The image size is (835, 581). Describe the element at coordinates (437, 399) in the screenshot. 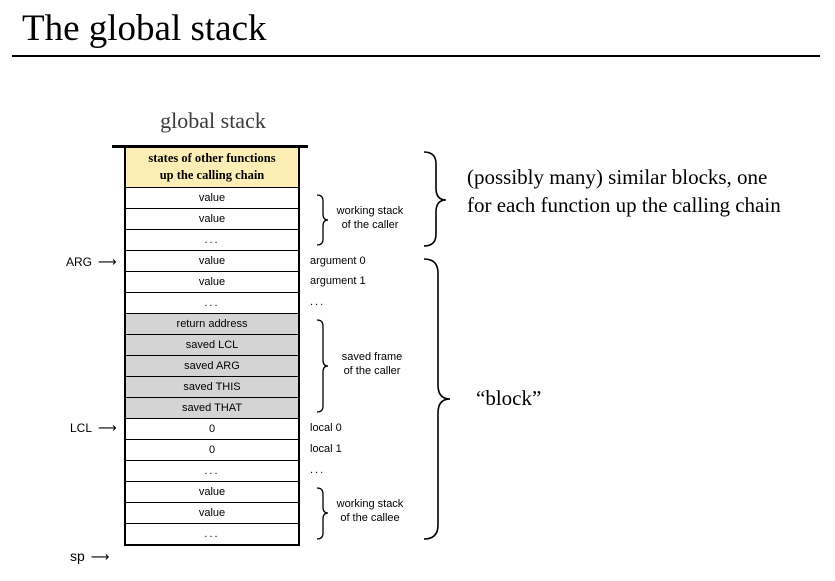

I see `block-brace-icon` at that location.